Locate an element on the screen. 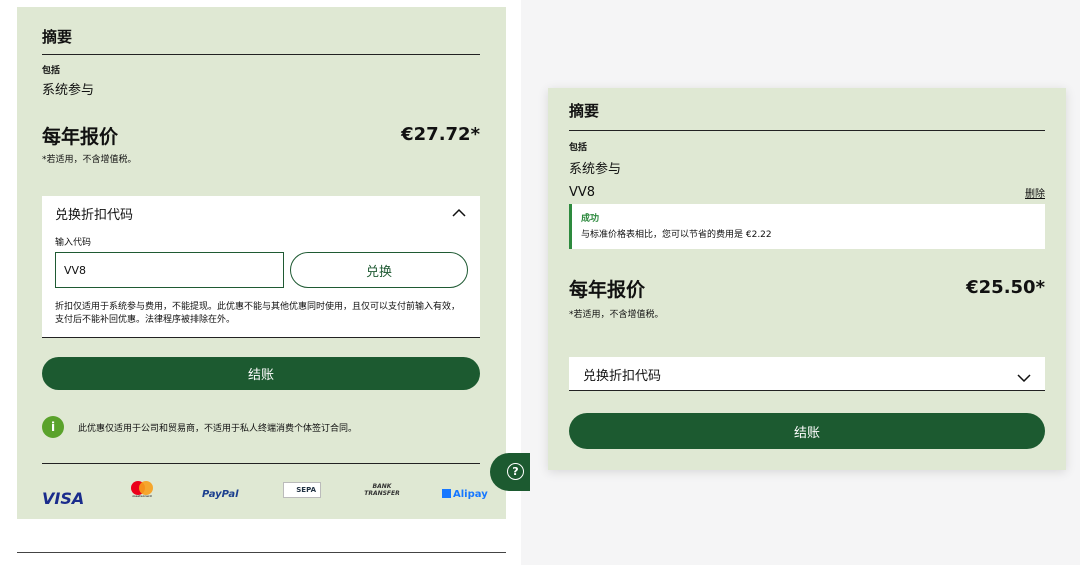 The image size is (1080, 565). voucher-bottom-border is located at coordinates (261, 337).